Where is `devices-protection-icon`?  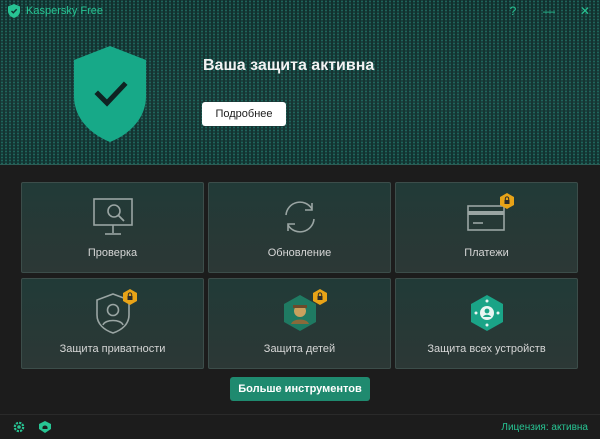
devices-protection-icon is located at coordinates (486, 313).